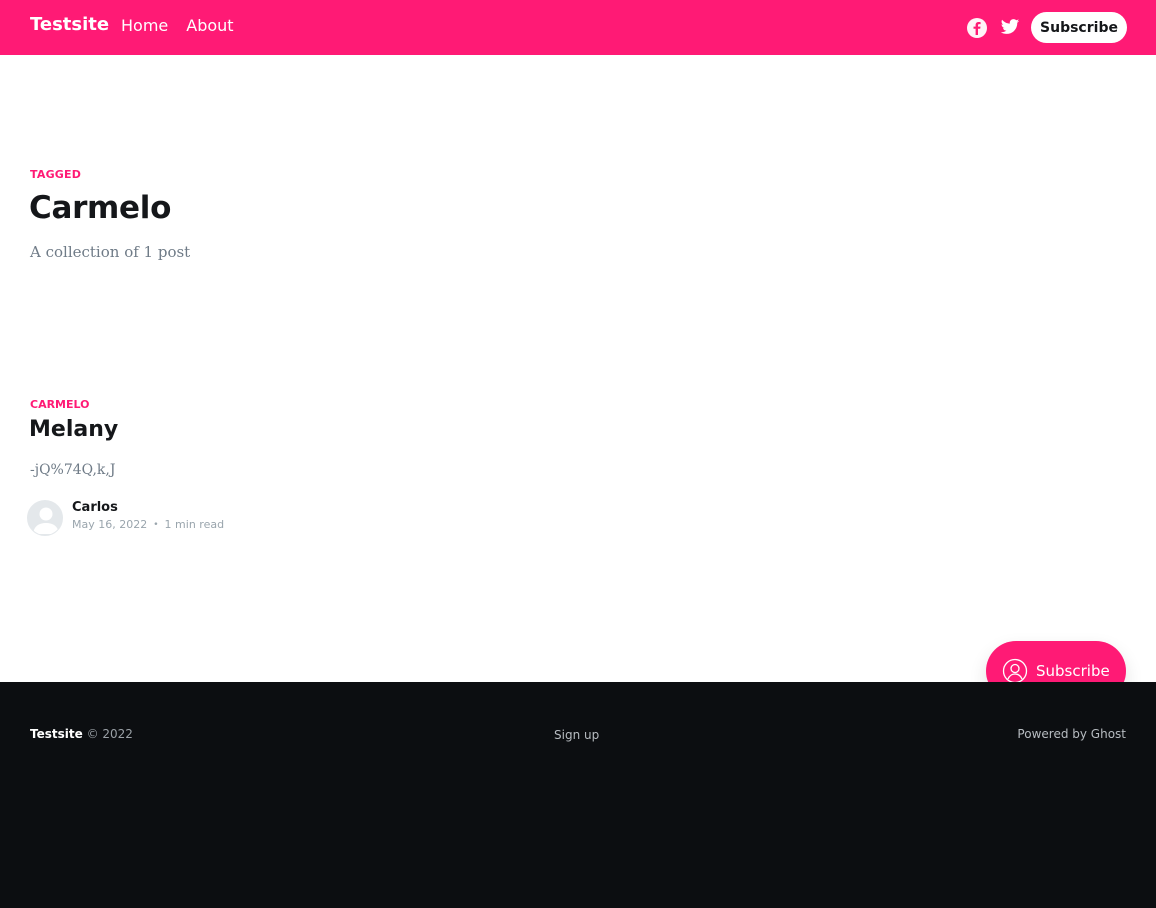  What do you see at coordinates (69, 24) in the screenshot?
I see `site-brand-link: Testsite` at bounding box center [69, 24].